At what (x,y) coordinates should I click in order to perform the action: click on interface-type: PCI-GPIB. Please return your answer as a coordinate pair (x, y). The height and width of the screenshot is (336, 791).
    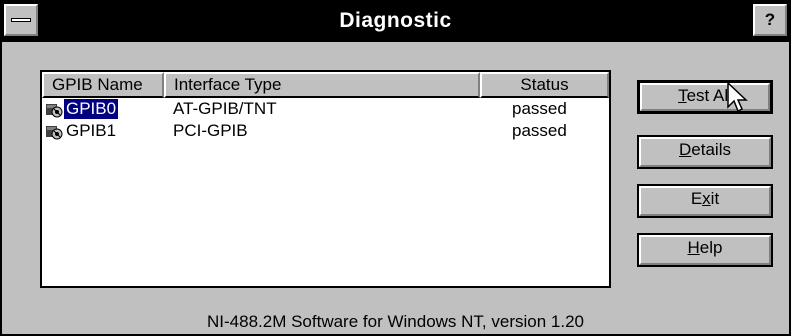
    Looking at the image, I should click on (210, 130).